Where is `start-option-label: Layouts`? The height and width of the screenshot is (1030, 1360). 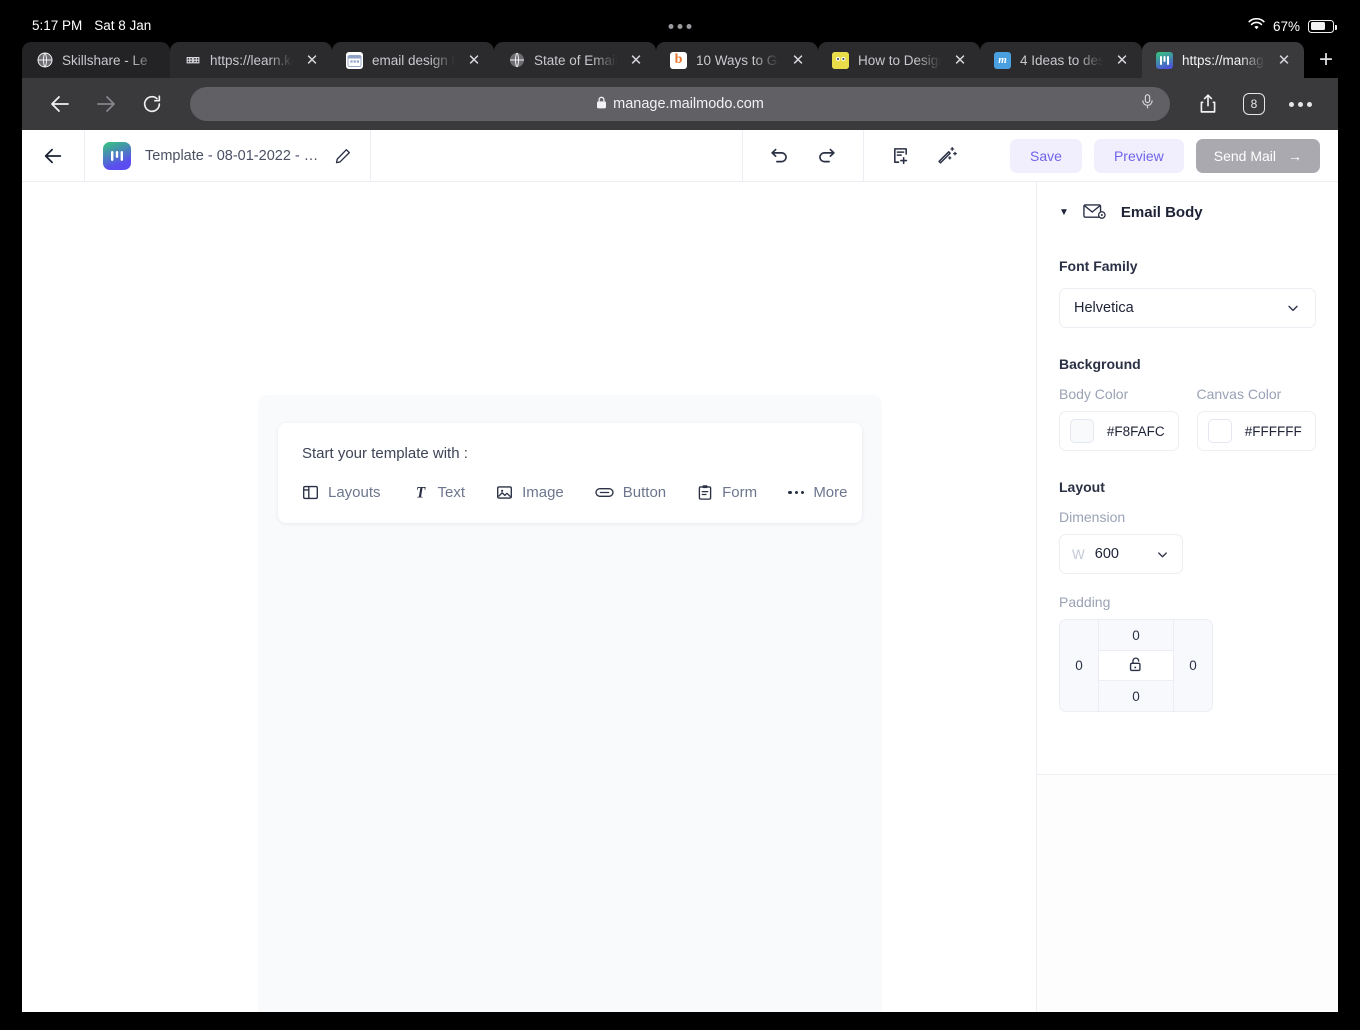 start-option-label: Layouts is located at coordinates (354, 492).